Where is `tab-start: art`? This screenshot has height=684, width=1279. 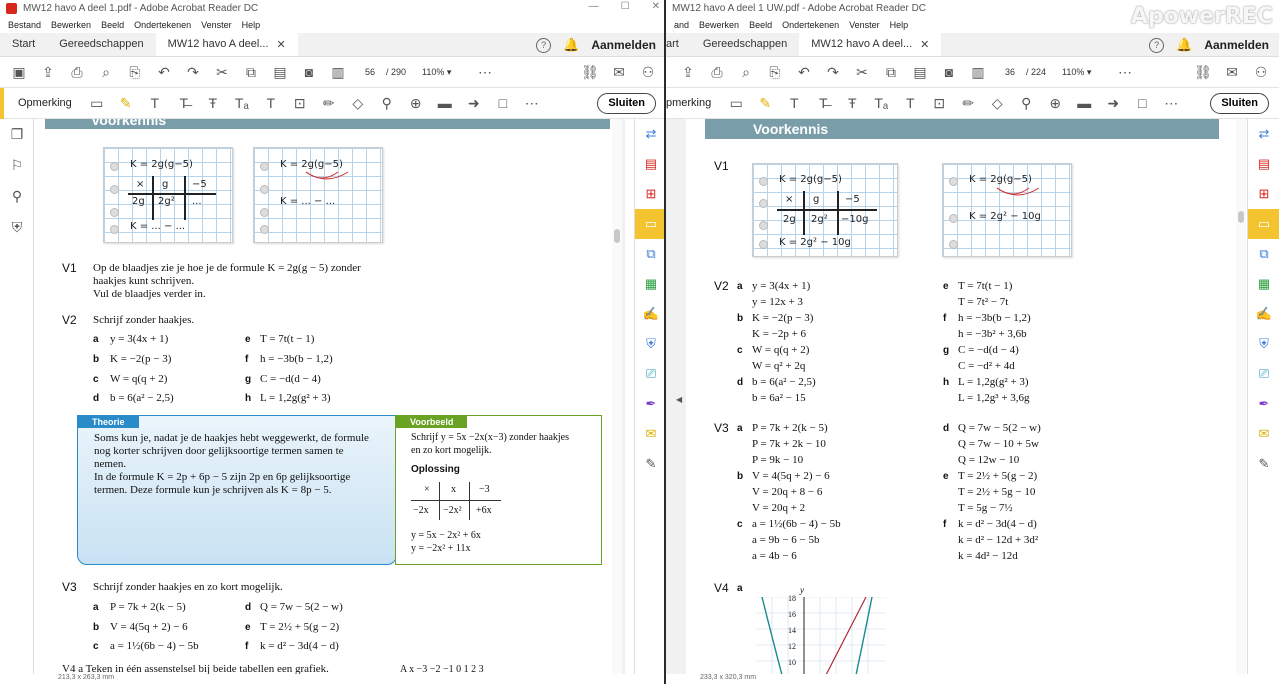 tab-start: art is located at coordinates (678, 44).